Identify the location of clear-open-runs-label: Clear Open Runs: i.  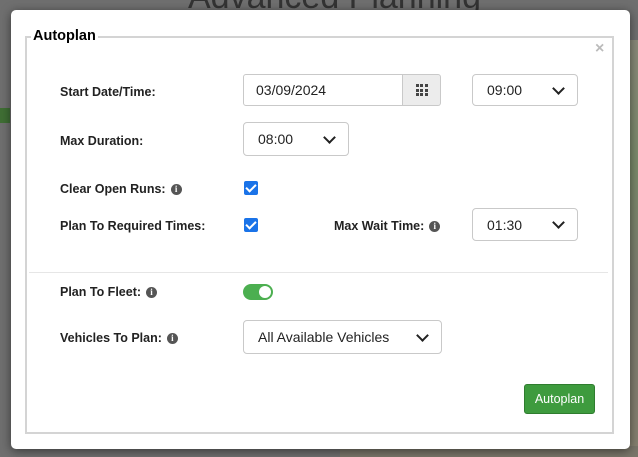
(121, 189).